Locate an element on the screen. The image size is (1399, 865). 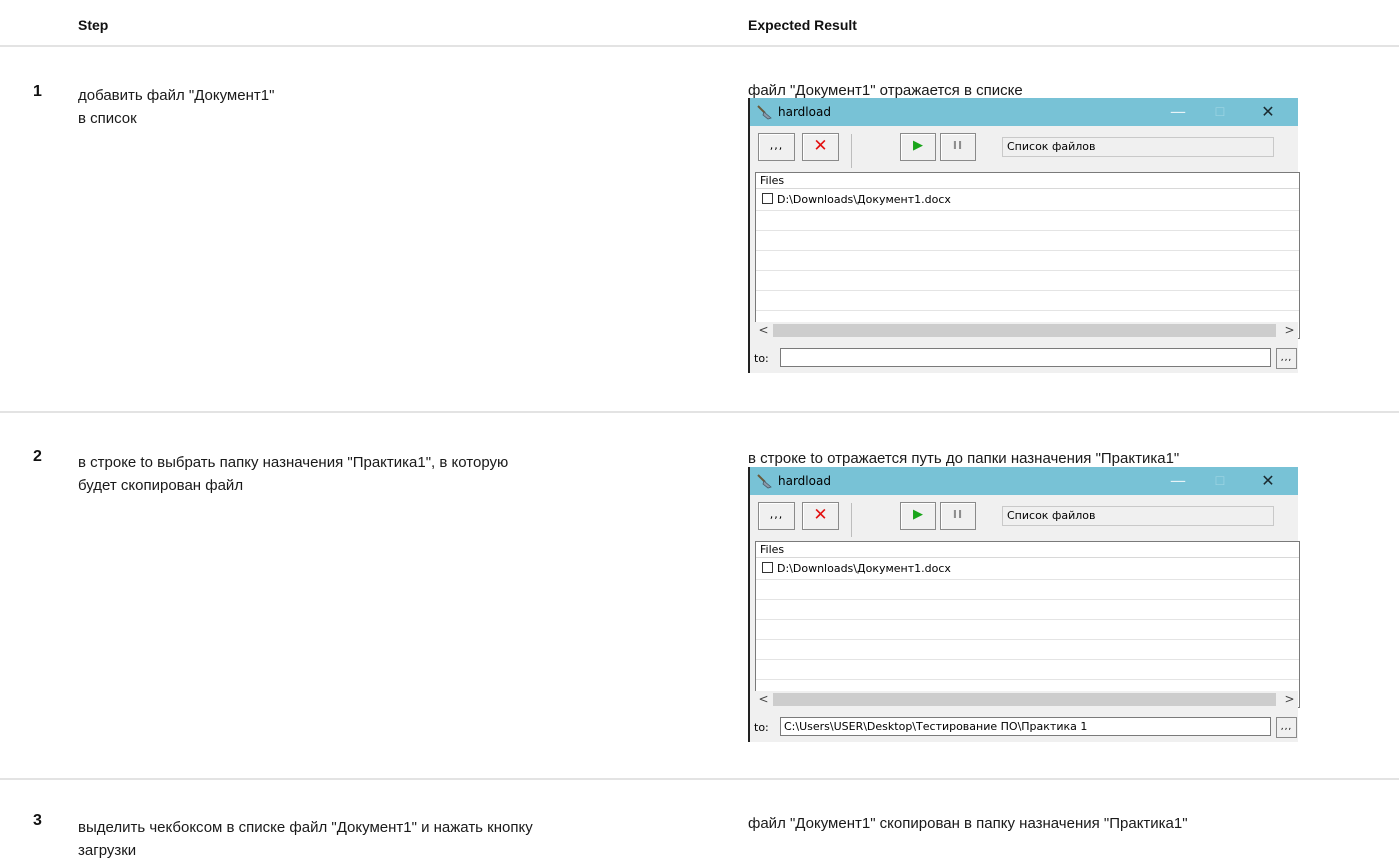
row-number: 3 is located at coordinates (37, 820).